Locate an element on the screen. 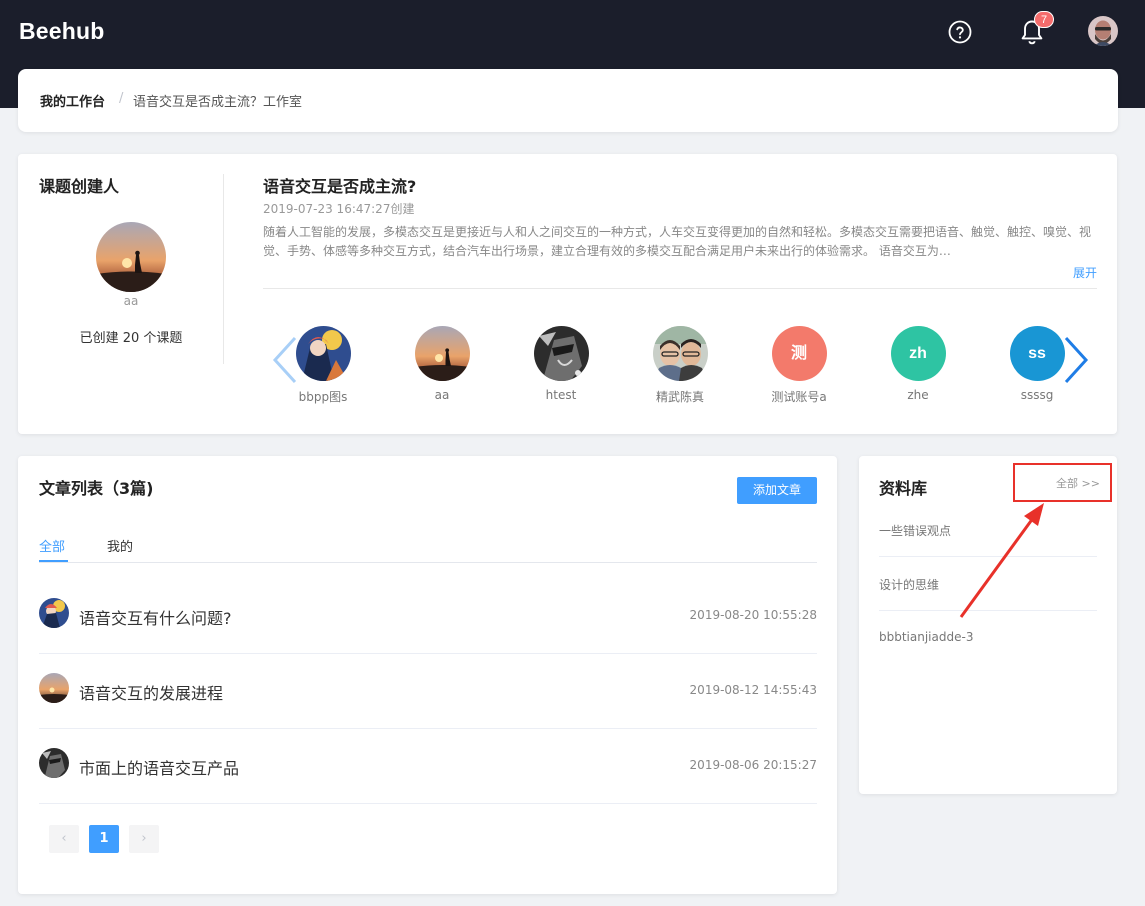 This screenshot has height=906, width=1145. help-circle-icon is located at coordinates (960, 32).